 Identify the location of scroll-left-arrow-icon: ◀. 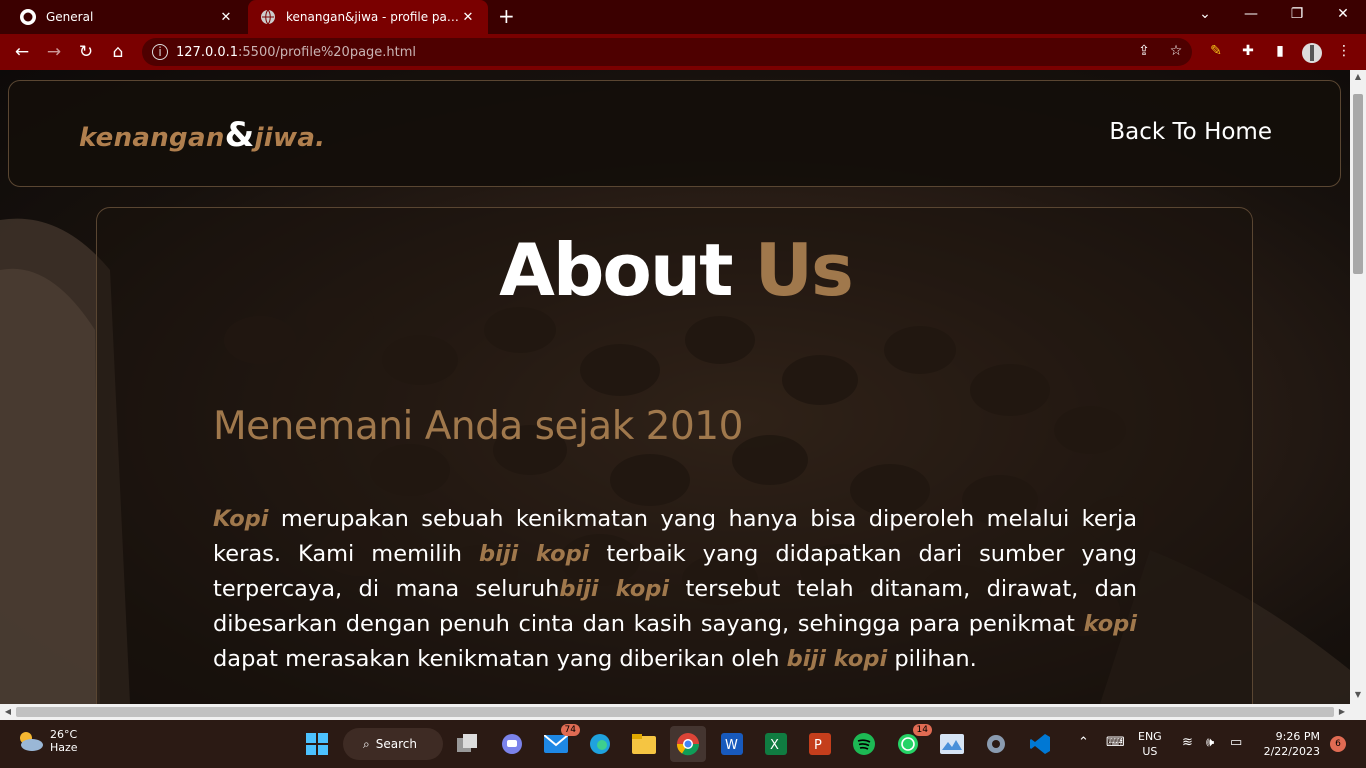
(8, 712).